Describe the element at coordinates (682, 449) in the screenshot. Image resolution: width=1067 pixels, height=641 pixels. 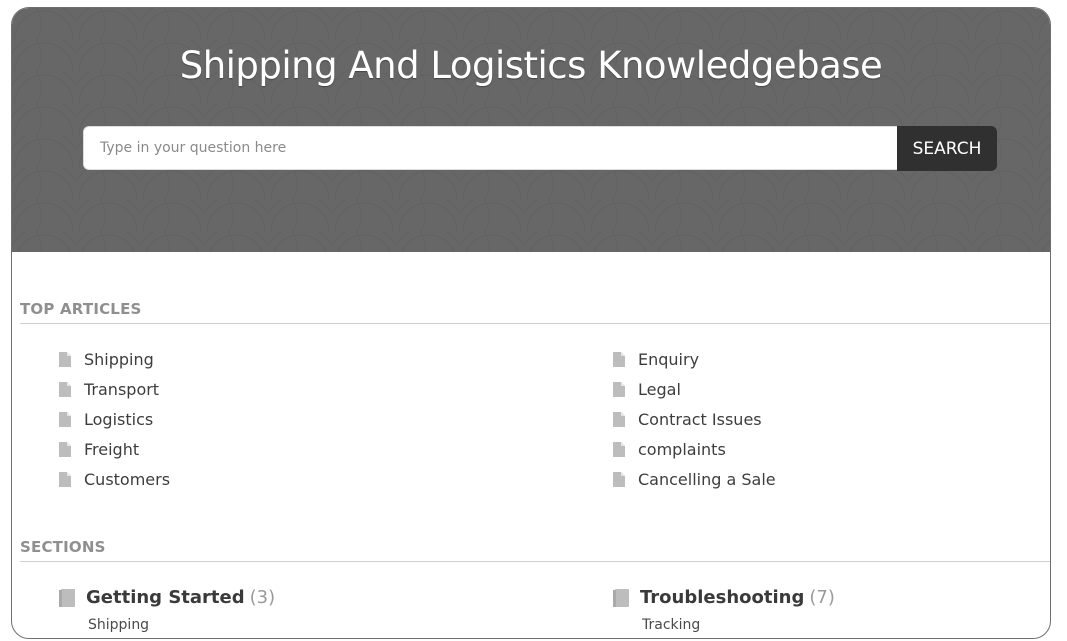
I see `article-link: complaints` at that location.